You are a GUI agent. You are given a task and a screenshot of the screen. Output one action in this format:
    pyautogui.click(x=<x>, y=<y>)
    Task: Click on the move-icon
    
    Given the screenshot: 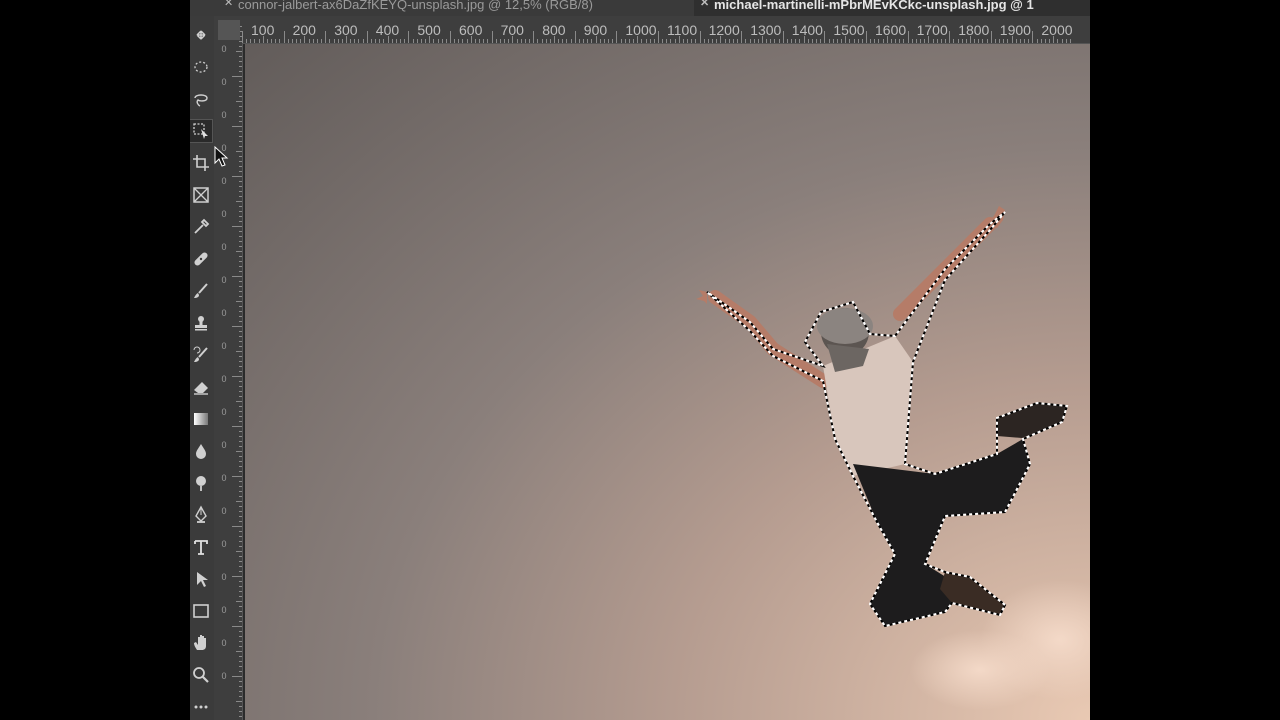 What is the action you would take?
    pyautogui.click(x=201, y=35)
    